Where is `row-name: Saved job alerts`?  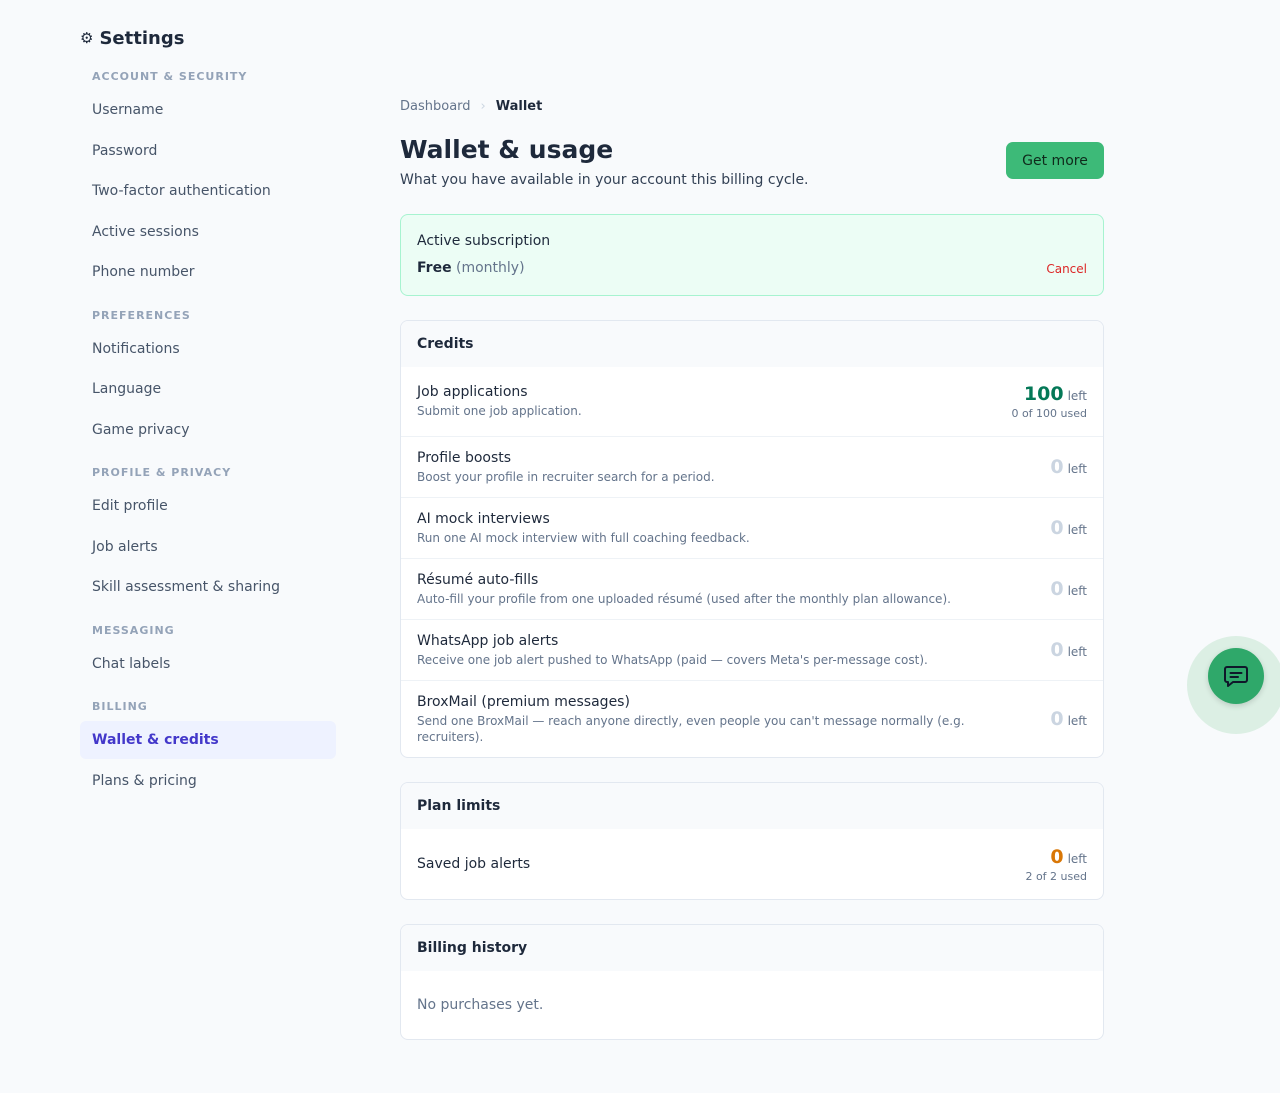
row-name: Saved job alerts is located at coordinates (474, 864).